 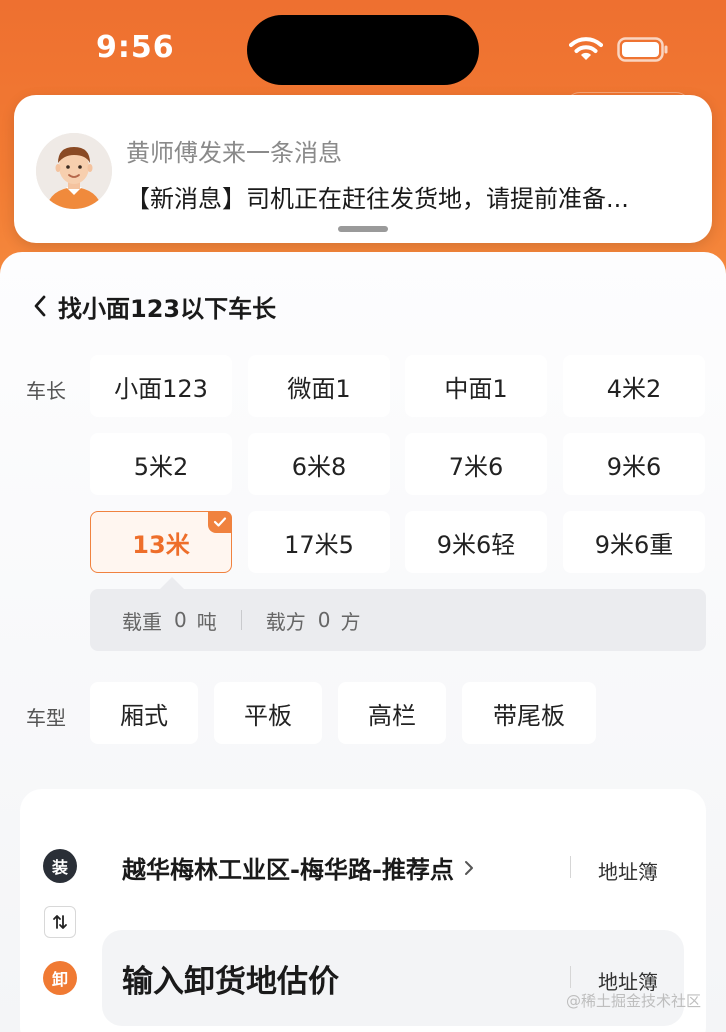 What do you see at coordinates (46, 718) in the screenshot?
I see `vehicle-type-label: 车型` at bounding box center [46, 718].